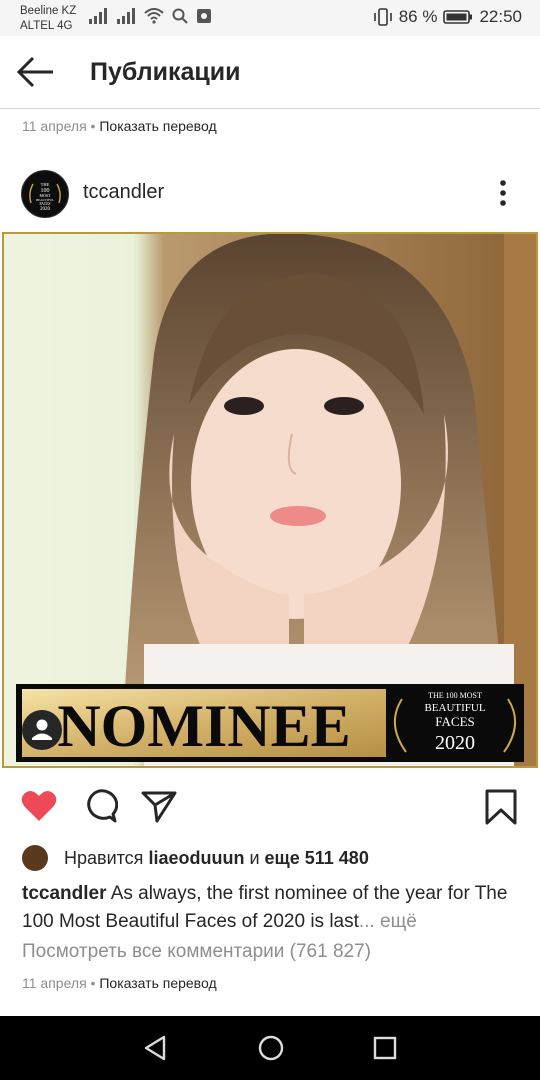 Image resolution: width=540 pixels, height=1080 pixels. What do you see at coordinates (99, 806) in the screenshot?
I see `comment-icon` at bounding box center [99, 806].